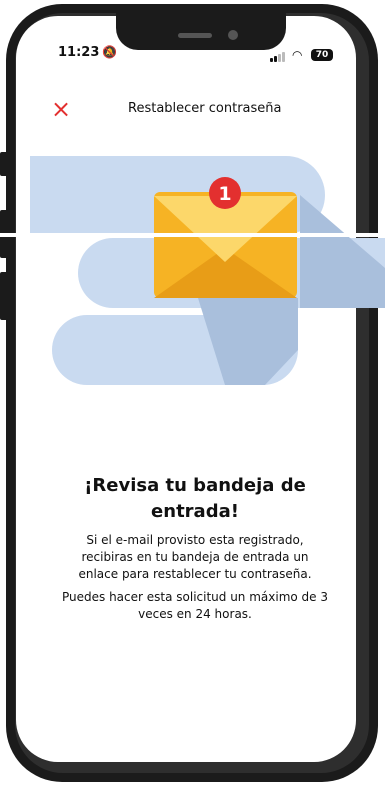  Describe the element at coordinates (224, 194) in the screenshot. I see `notification-badge-count: 1` at that location.